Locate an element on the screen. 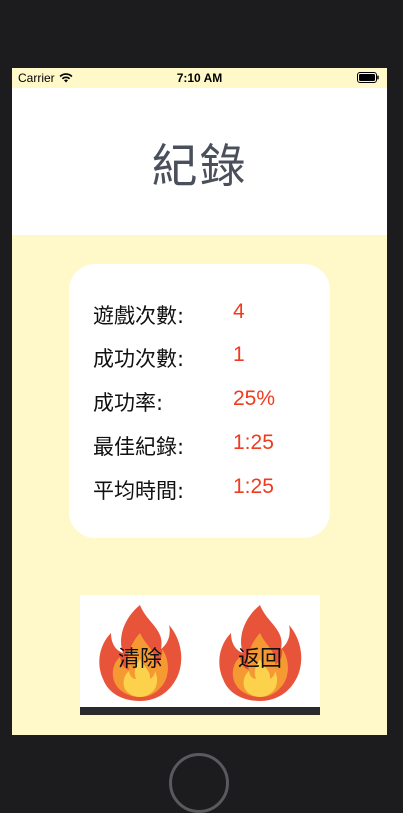 Image resolution: width=403 pixels, height=813 pixels. home-button is located at coordinates (199, 783).